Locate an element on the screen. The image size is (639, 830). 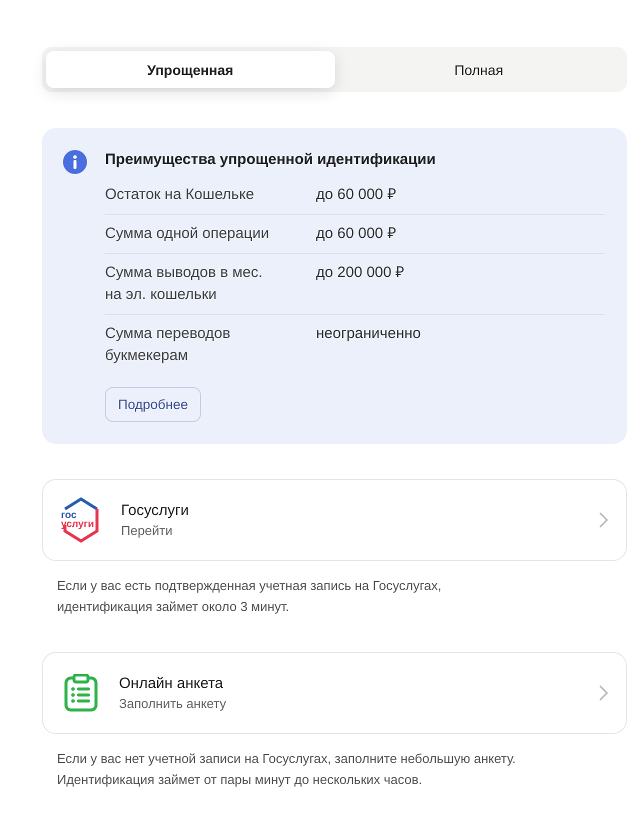
option-subtitle: Заполнить анкету is located at coordinates (173, 703).